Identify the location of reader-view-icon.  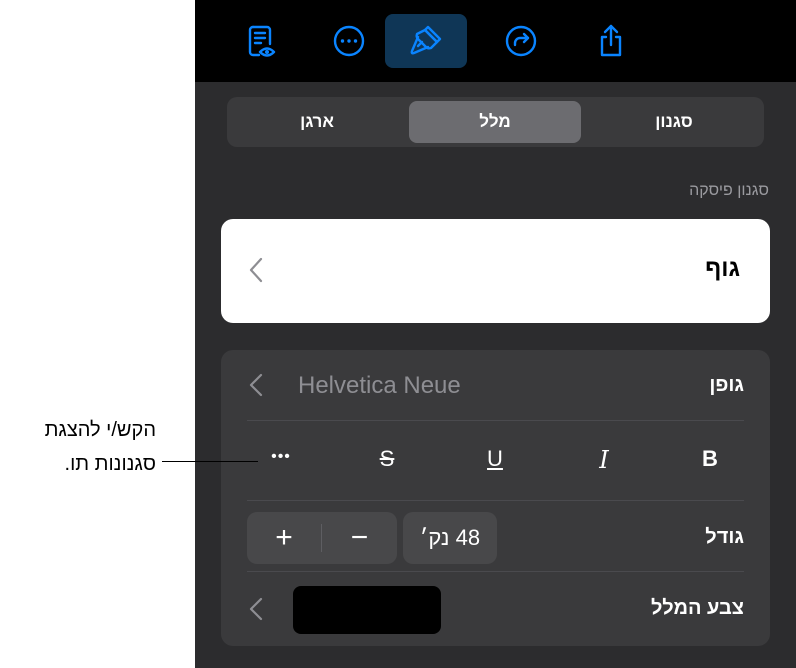
(262, 41).